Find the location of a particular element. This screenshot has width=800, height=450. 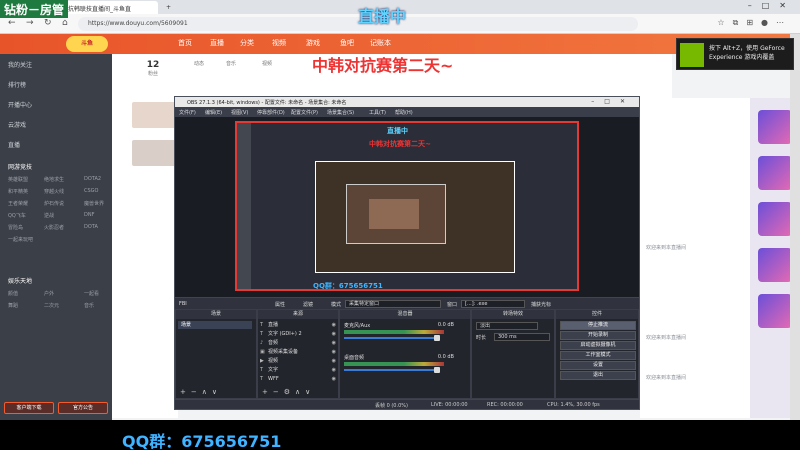

source-row: ♪ 音频 ◉ is located at coordinates (299, 343).